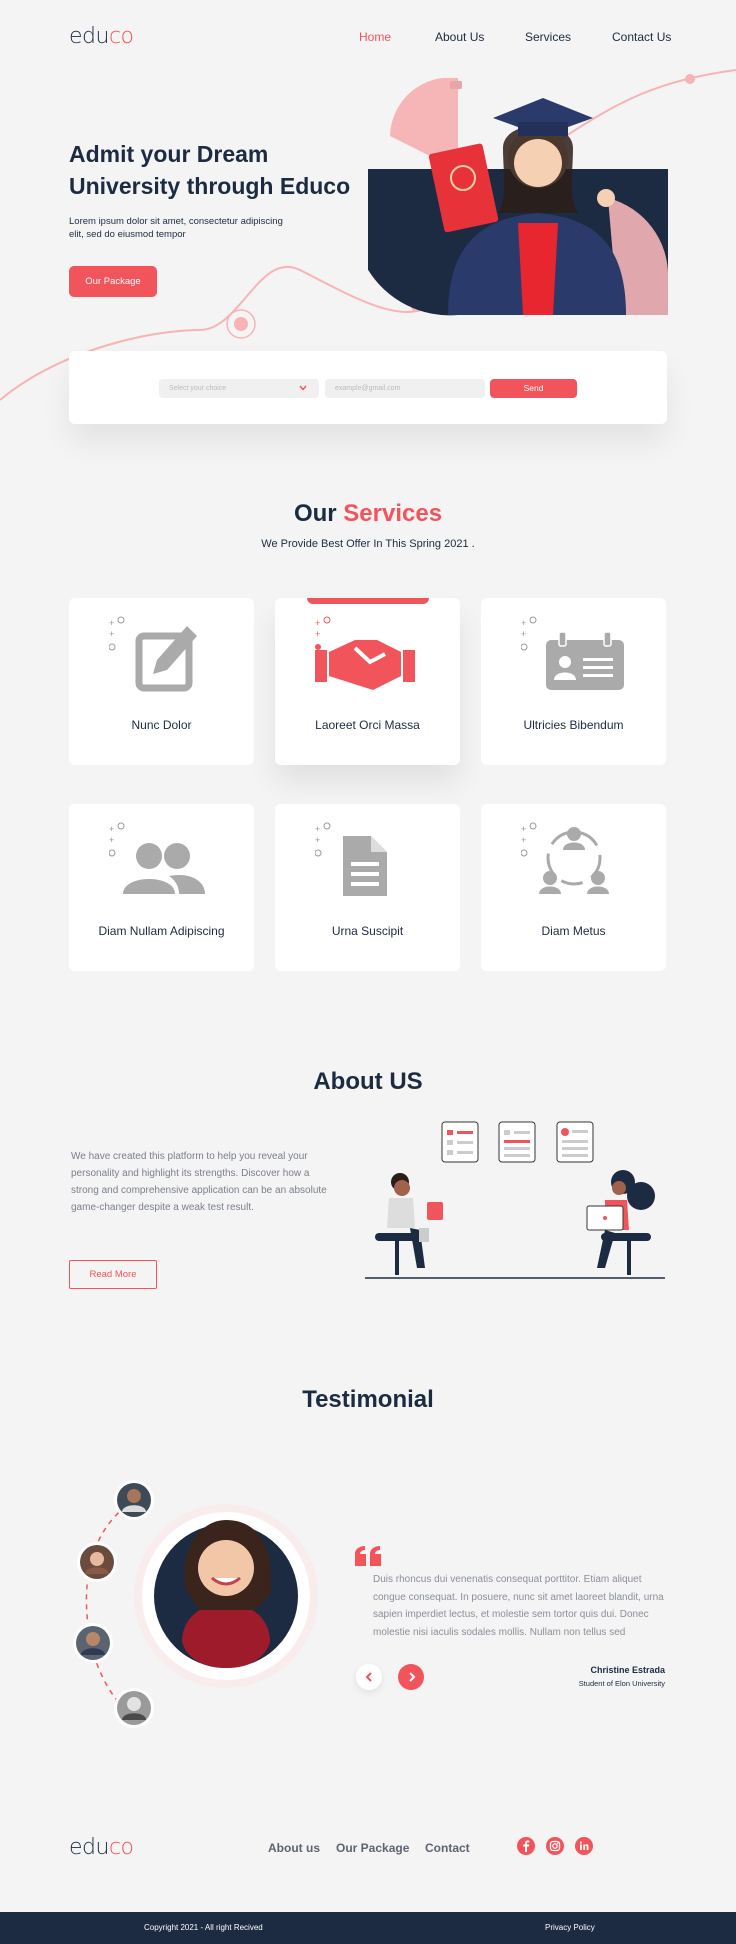 Image resolution: width=736 pixels, height=1944 pixels. What do you see at coordinates (303, 388) in the screenshot?
I see `chevron-down-icon` at bounding box center [303, 388].